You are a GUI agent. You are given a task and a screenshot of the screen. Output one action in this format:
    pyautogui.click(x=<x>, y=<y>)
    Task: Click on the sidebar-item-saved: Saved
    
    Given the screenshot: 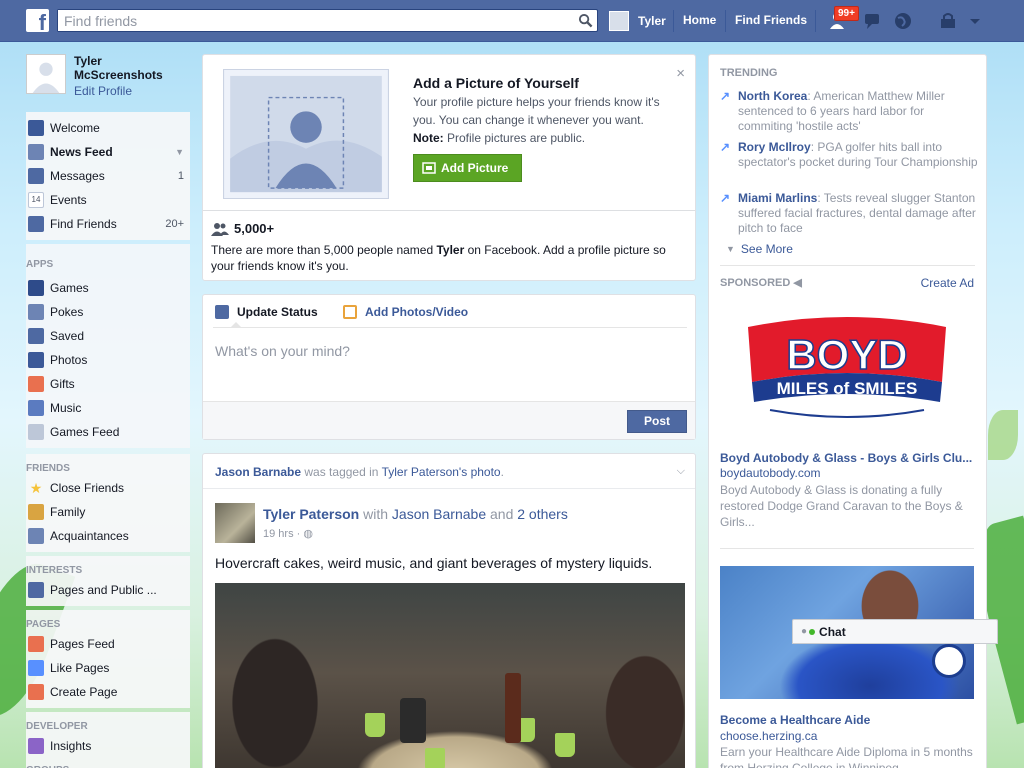 What is the action you would take?
    pyautogui.click(x=108, y=336)
    